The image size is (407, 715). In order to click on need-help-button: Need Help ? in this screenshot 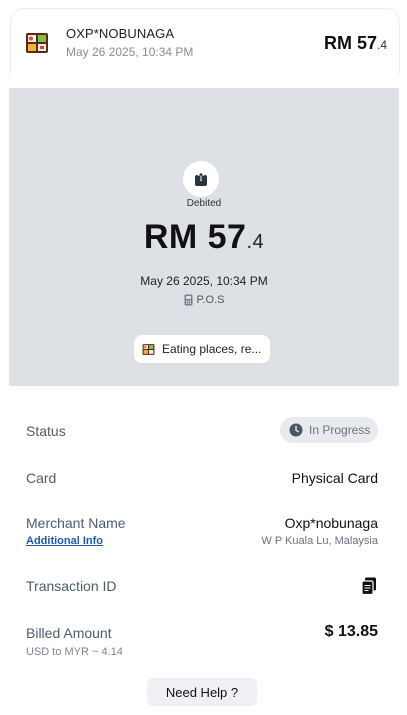, I will do `click(202, 692)`.